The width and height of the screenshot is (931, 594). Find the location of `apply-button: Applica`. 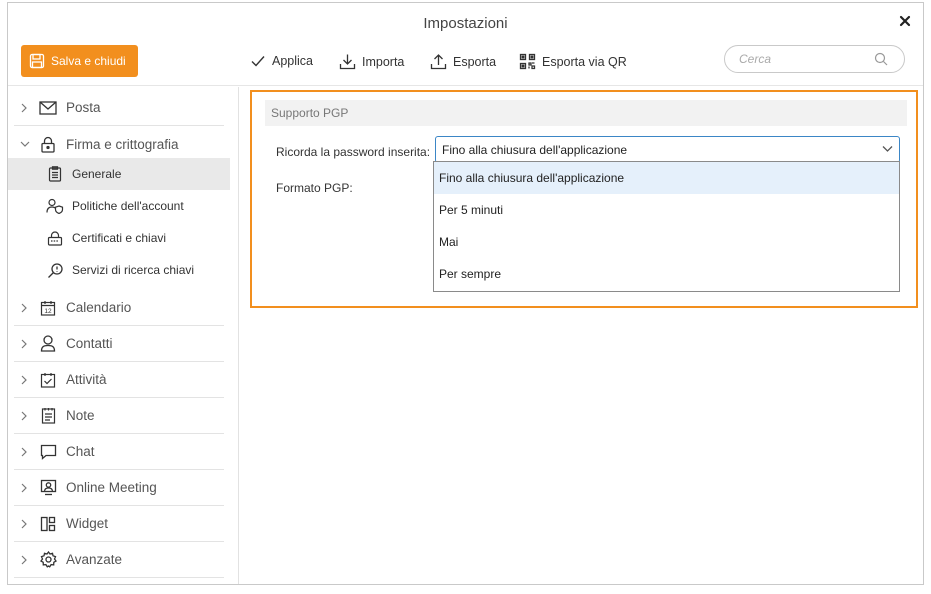

apply-button: Applica is located at coordinates (281, 61).